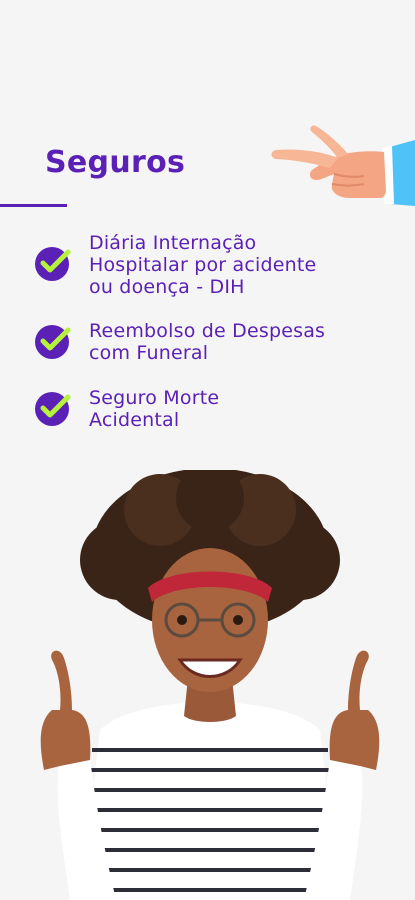 This screenshot has height=900, width=415. Describe the element at coordinates (343, 165) in the screenshot. I see `pointing-hand-icon` at that location.